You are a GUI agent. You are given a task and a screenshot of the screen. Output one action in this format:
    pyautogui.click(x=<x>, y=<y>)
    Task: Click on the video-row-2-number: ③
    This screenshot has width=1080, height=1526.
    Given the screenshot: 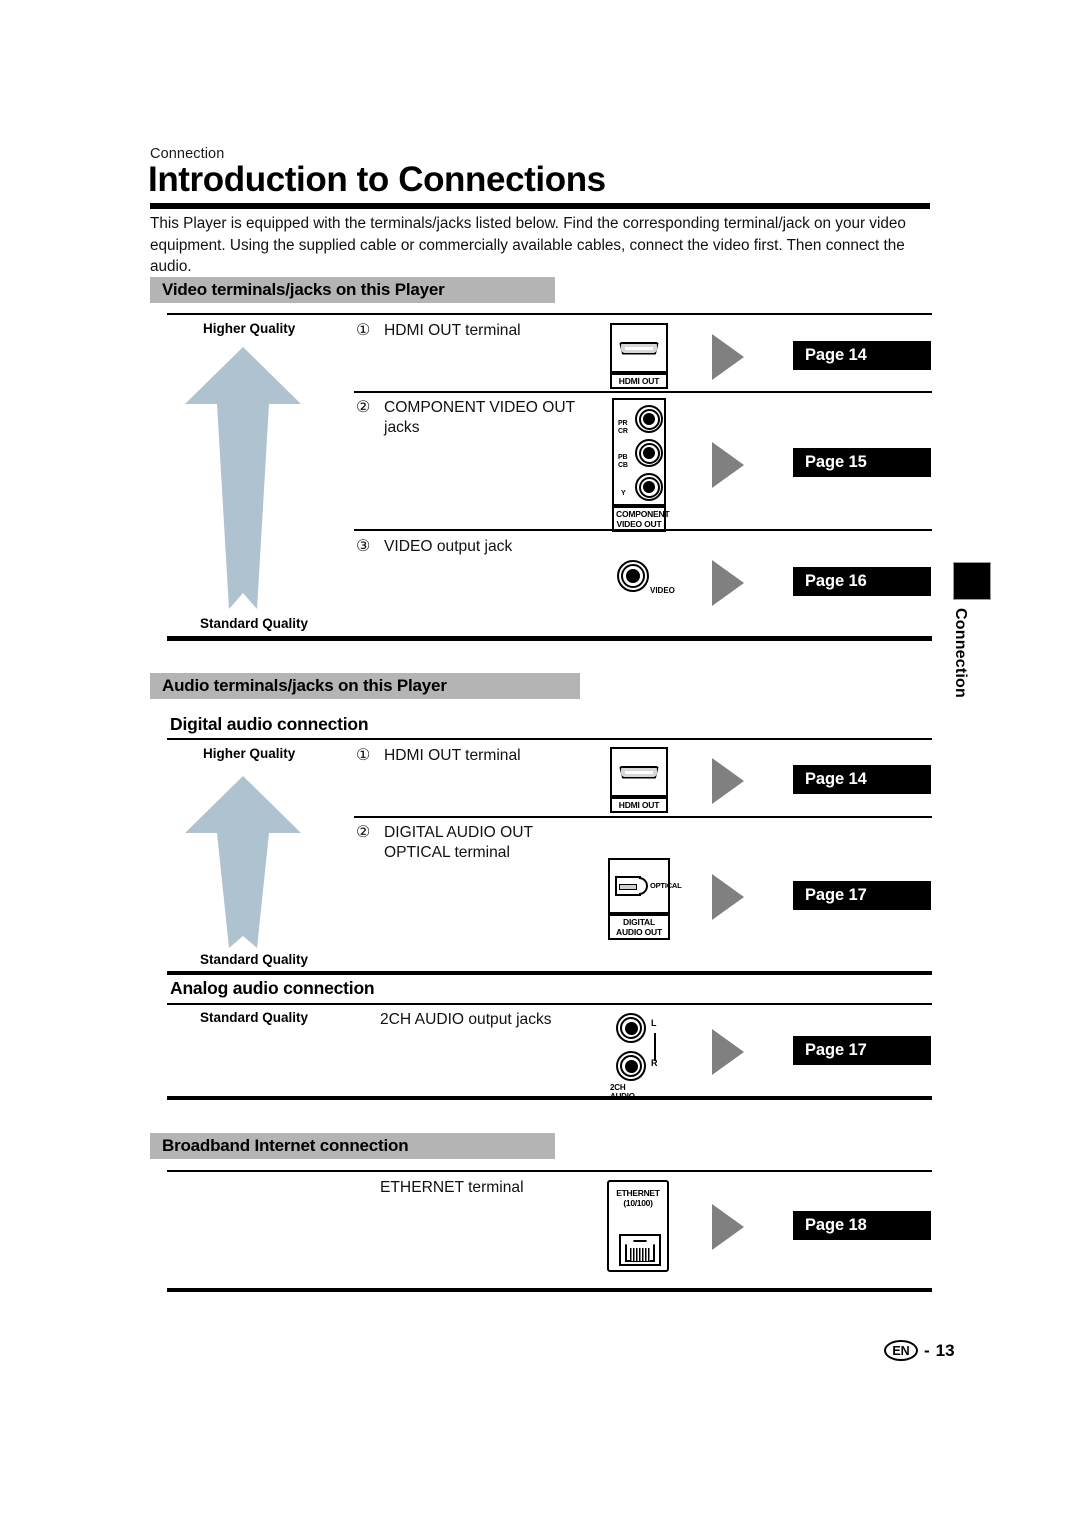 What is the action you would take?
    pyautogui.click(x=363, y=546)
    